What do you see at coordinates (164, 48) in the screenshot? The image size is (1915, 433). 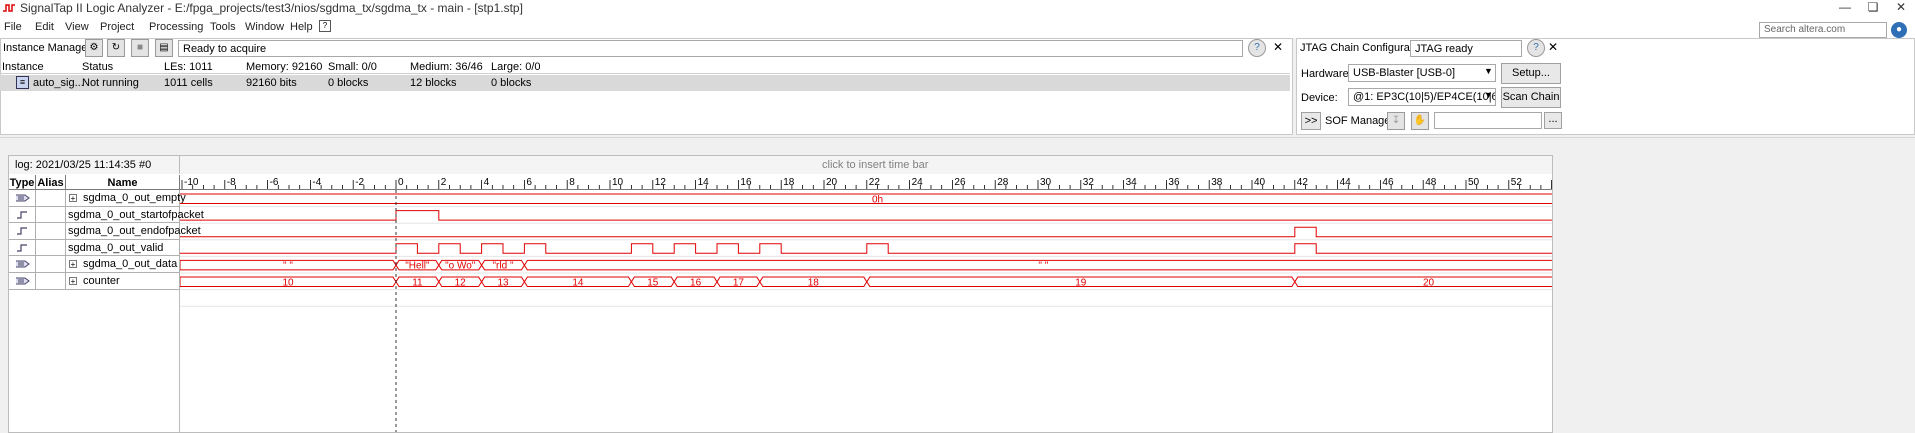 I see `read-data-icon: ▤` at bounding box center [164, 48].